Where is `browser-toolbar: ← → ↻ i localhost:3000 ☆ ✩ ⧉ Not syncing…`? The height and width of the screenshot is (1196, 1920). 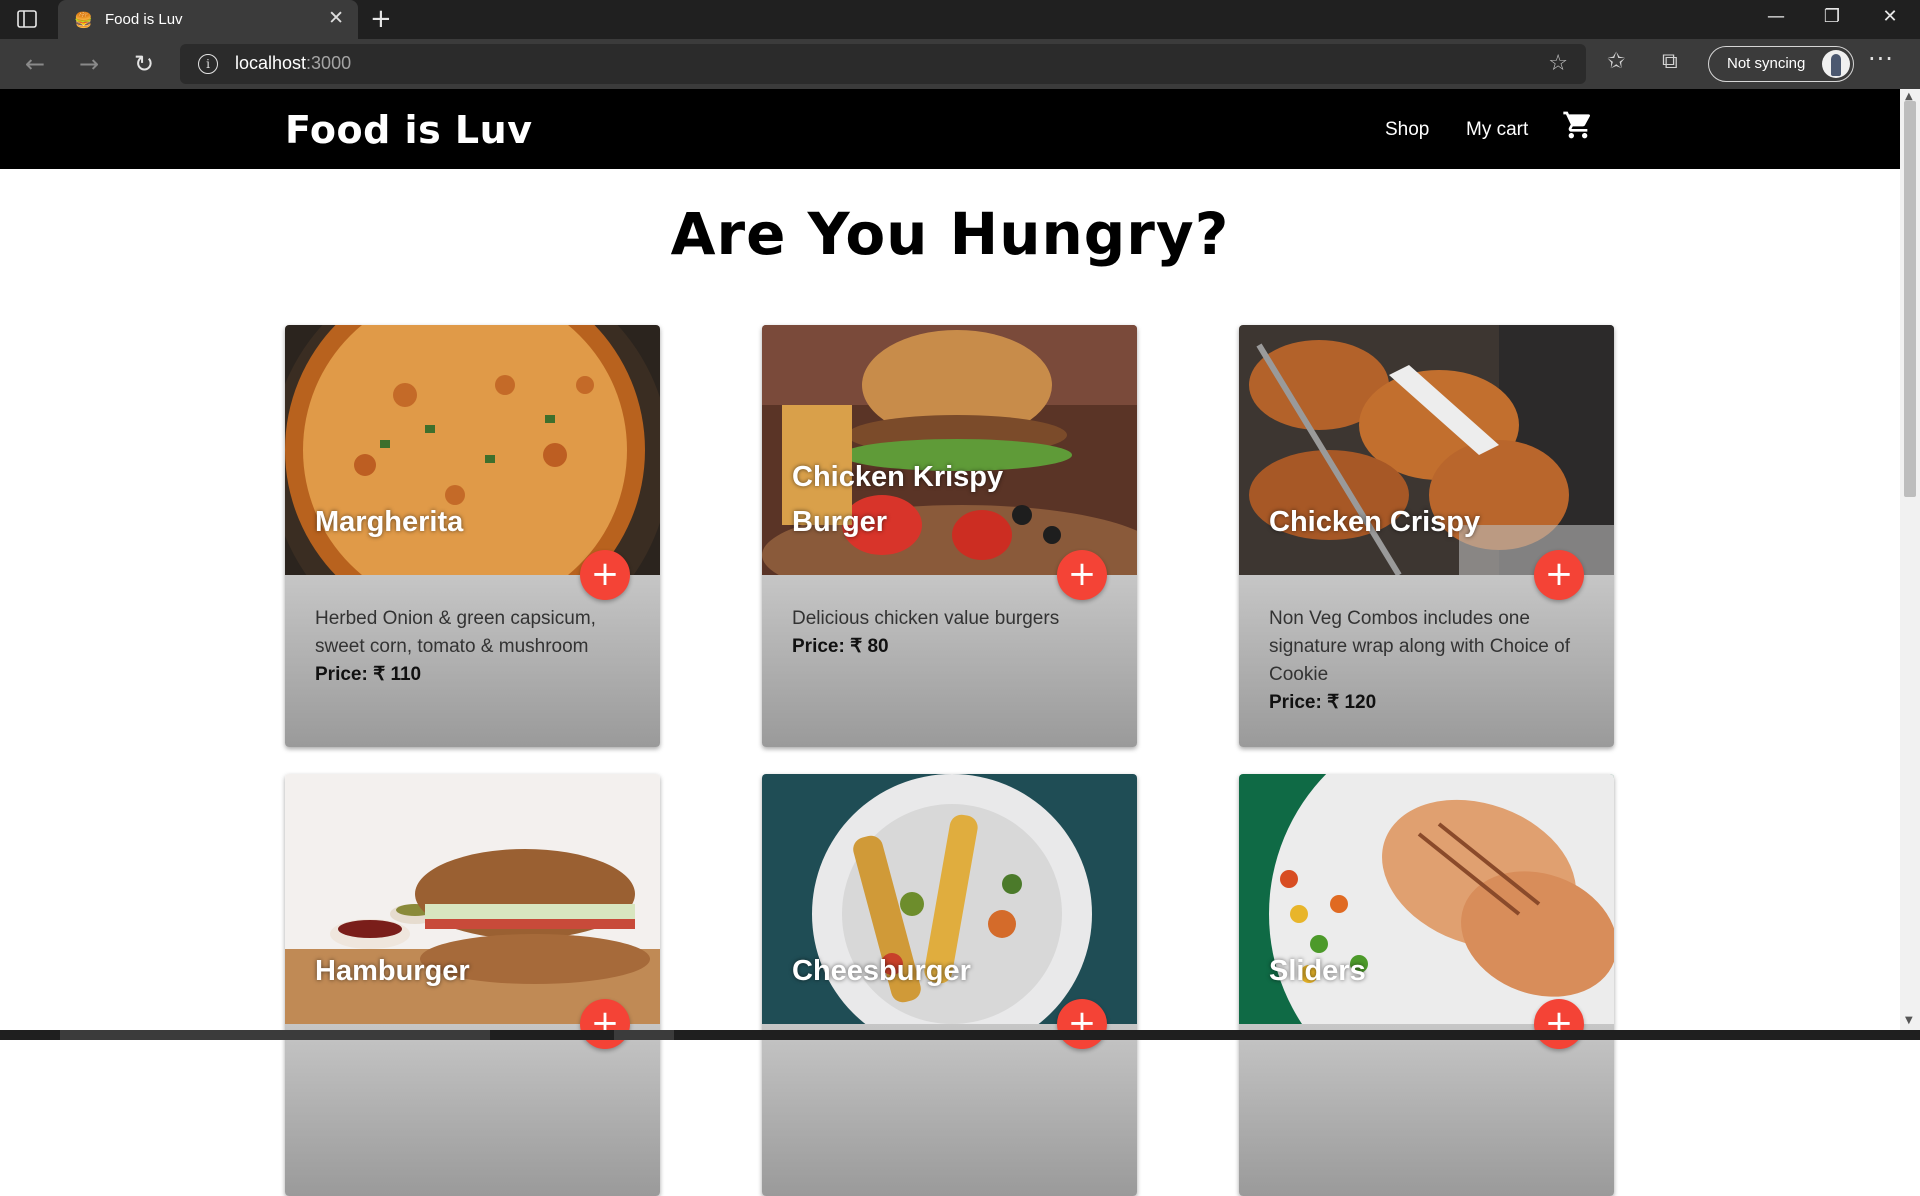
browser-toolbar: ← → ↻ i localhost:3000 ☆ ✩ ⧉ Not syncing… is located at coordinates (960, 64).